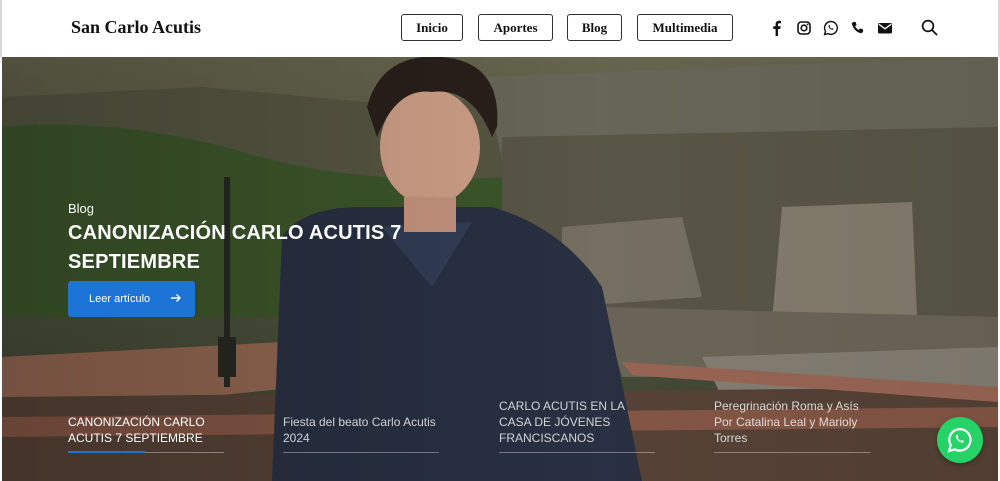 The image size is (1000, 481). I want to click on slider-tab-1: CANONIZACIÓN CARLO ACUTIS 7 SEPTIEMBRE, so click(146, 433).